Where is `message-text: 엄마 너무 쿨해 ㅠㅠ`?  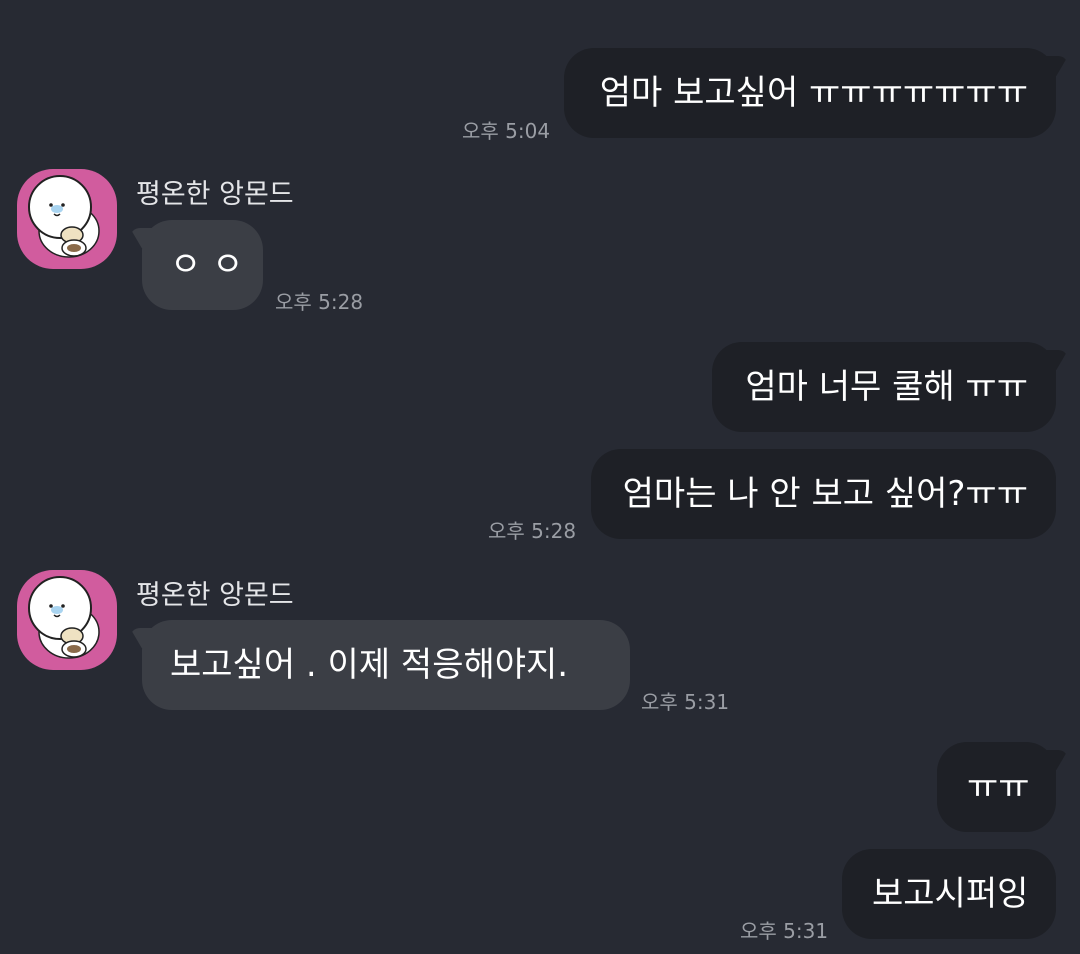
message-text: 엄마 너무 쿨해 ㅠㅠ is located at coordinates (886, 387).